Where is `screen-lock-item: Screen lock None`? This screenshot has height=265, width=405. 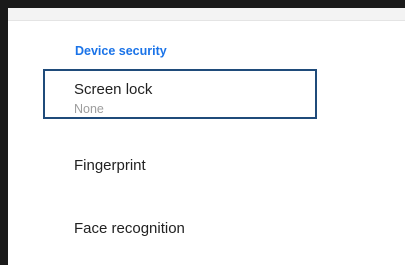
screen-lock-item: Screen lock None is located at coordinates (113, 99).